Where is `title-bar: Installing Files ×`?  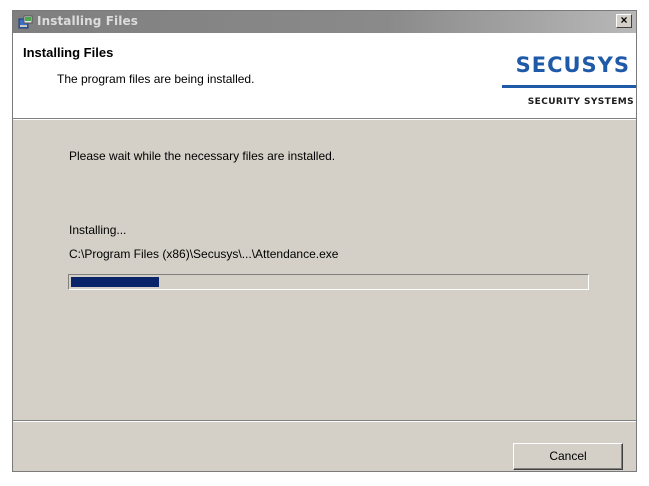
title-bar: Installing Files × is located at coordinates (324, 22).